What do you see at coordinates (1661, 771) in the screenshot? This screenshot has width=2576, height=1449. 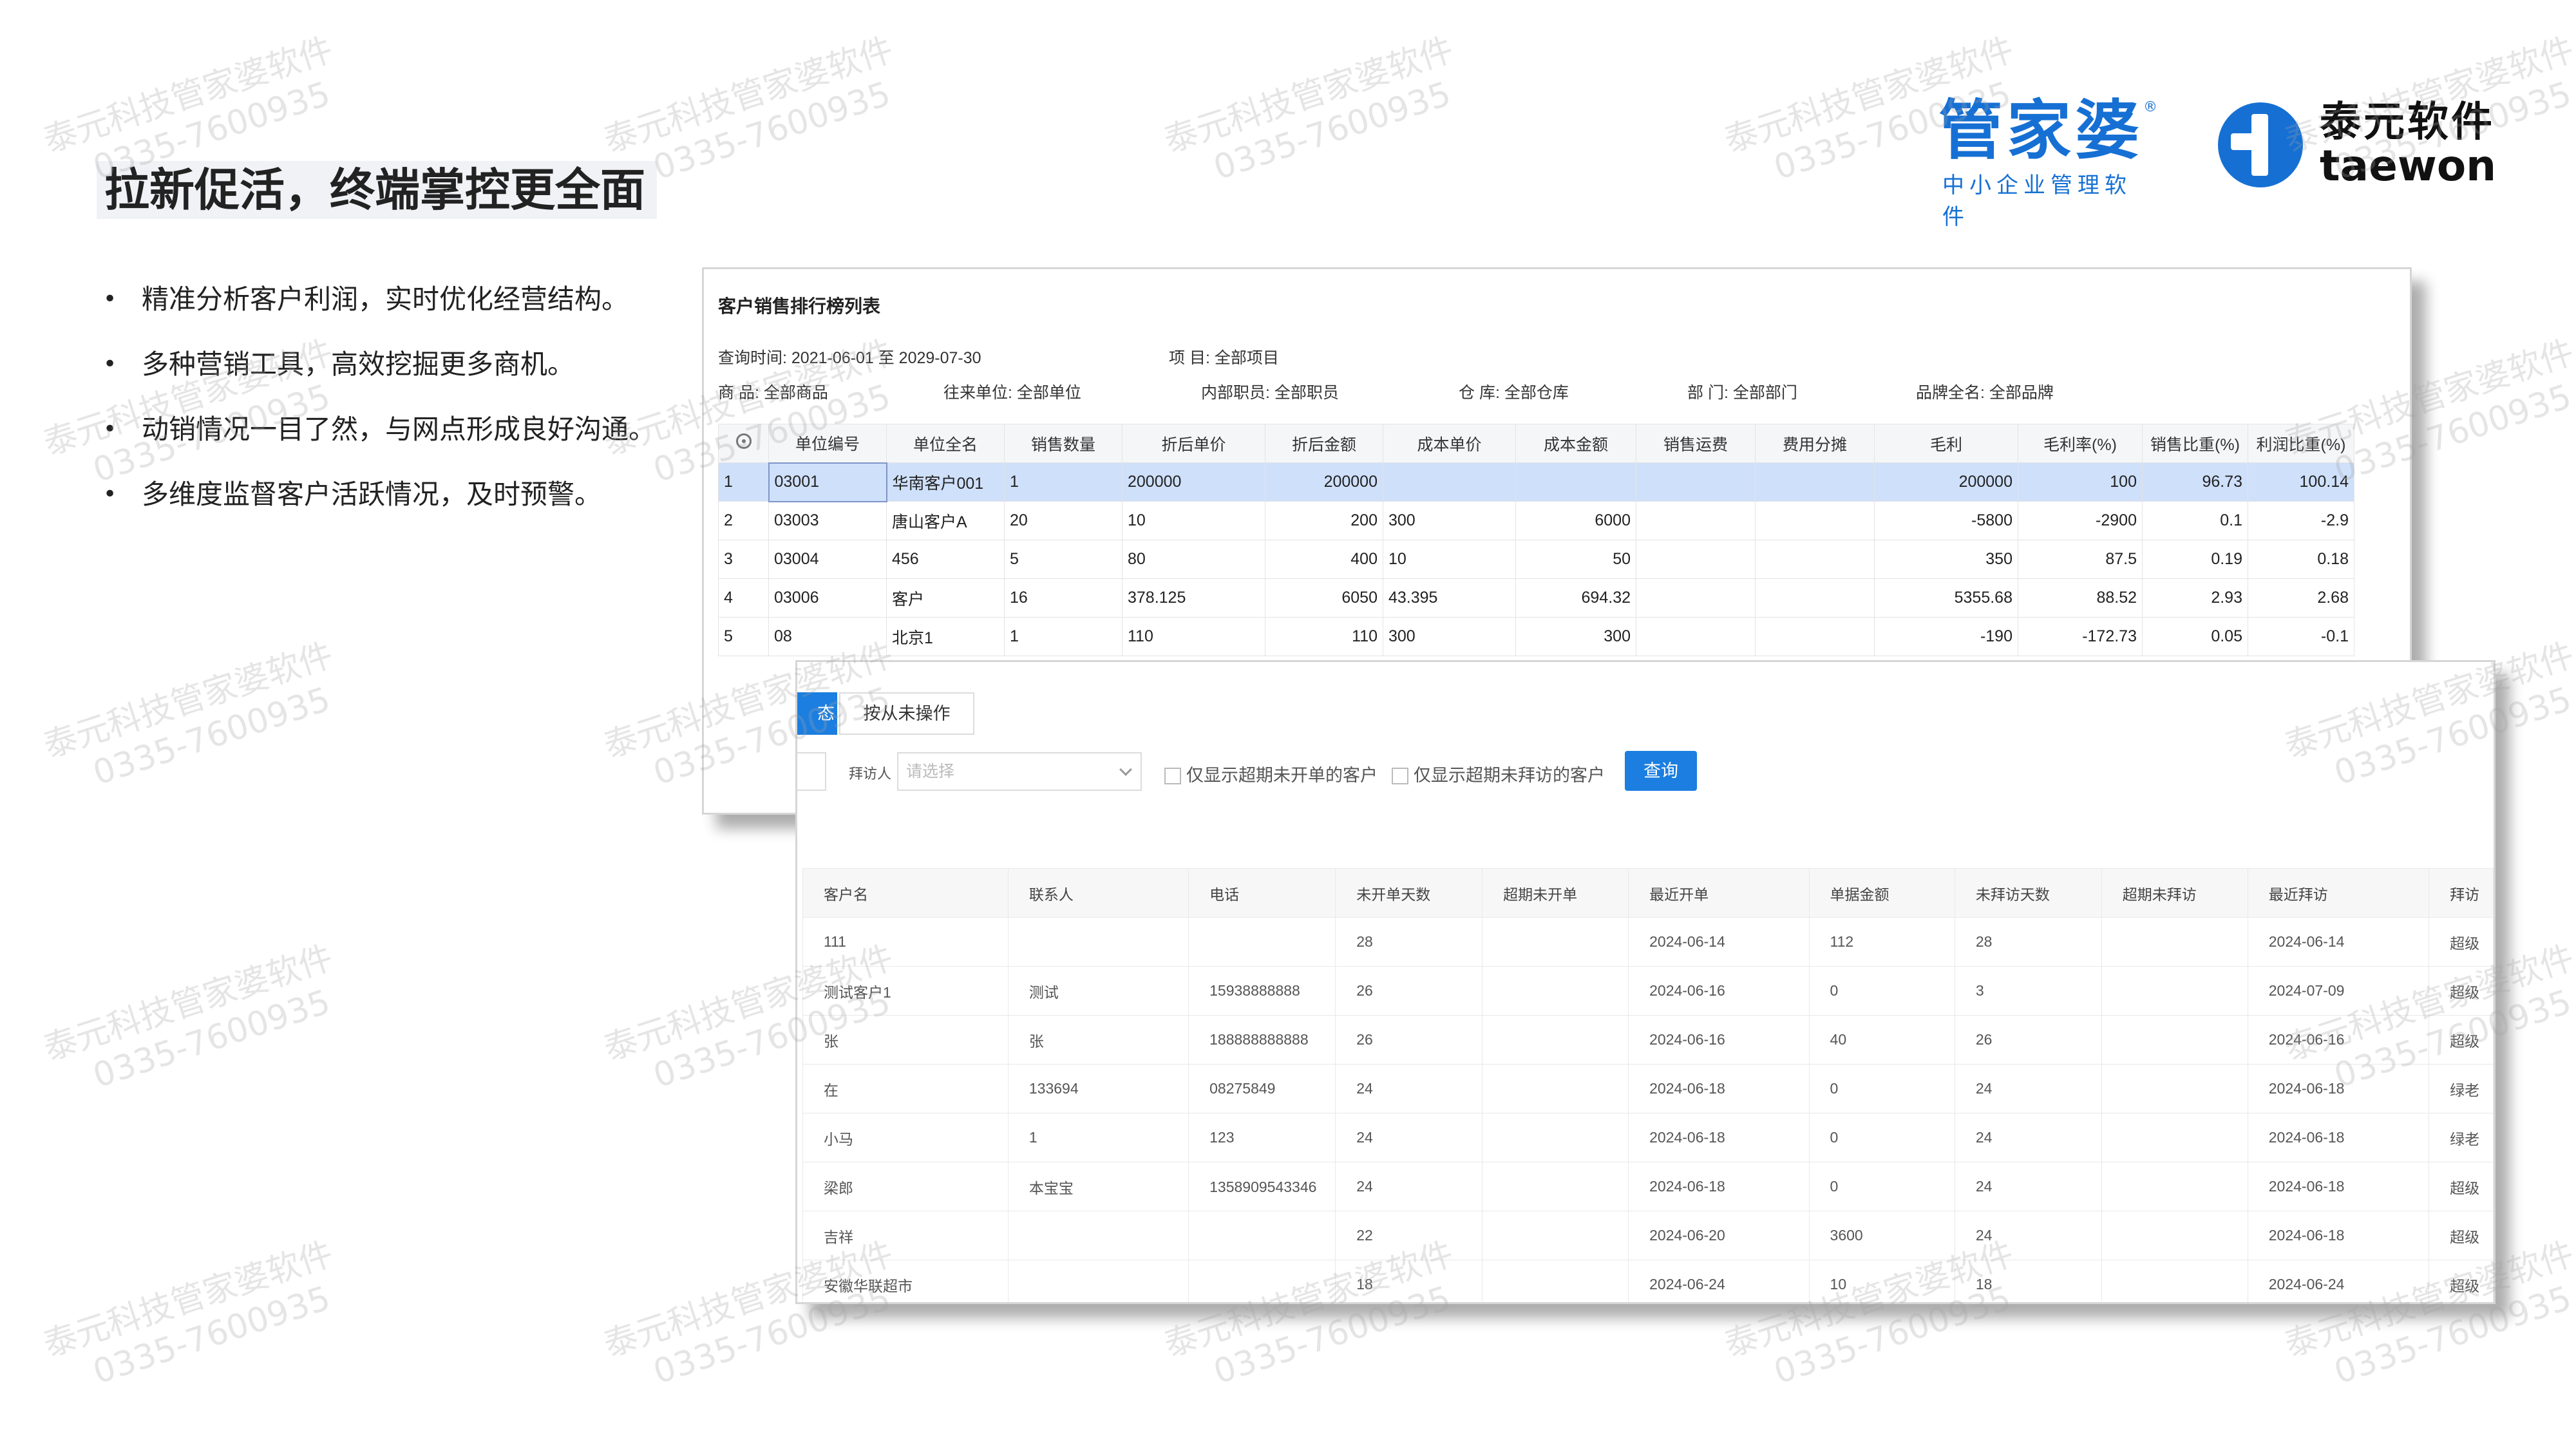 I see `query-button: 查询` at bounding box center [1661, 771].